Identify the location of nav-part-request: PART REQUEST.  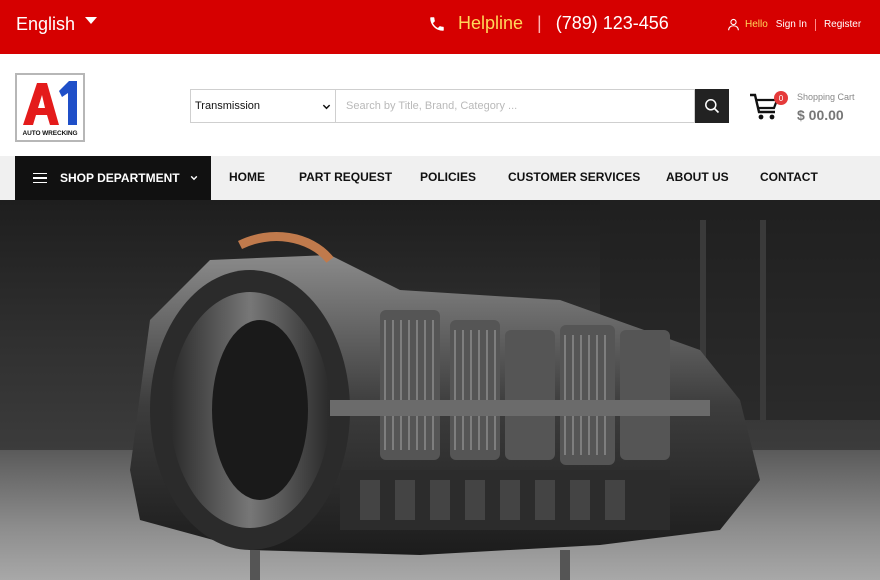
(345, 177).